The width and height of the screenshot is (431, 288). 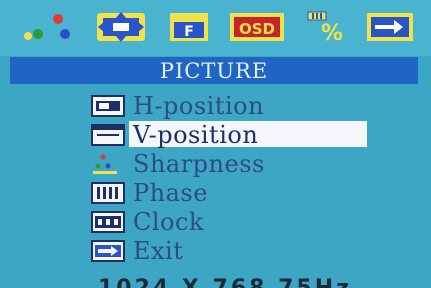 What do you see at coordinates (390, 27) in the screenshot?
I see `exit-arrow-icon` at bounding box center [390, 27].